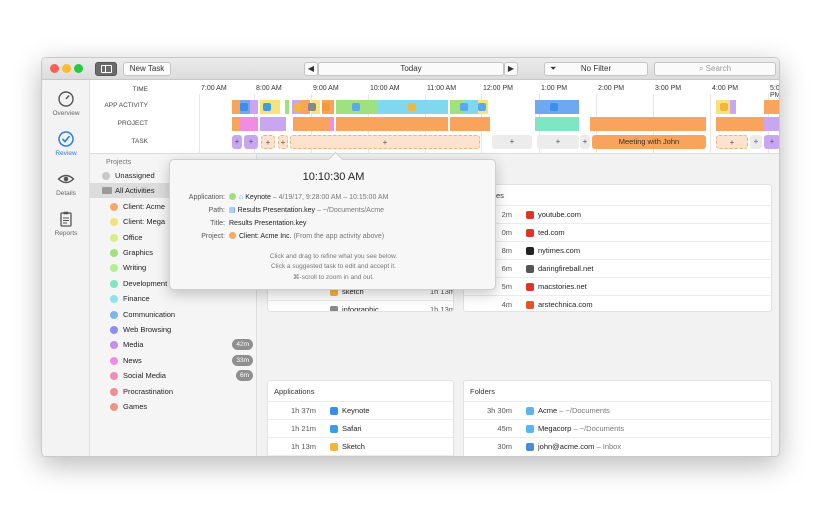 The image size is (820, 515). Describe the element at coordinates (617, 410) in the screenshot. I see `list-item: 3h 30m Acme – ~/Documents` at that location.